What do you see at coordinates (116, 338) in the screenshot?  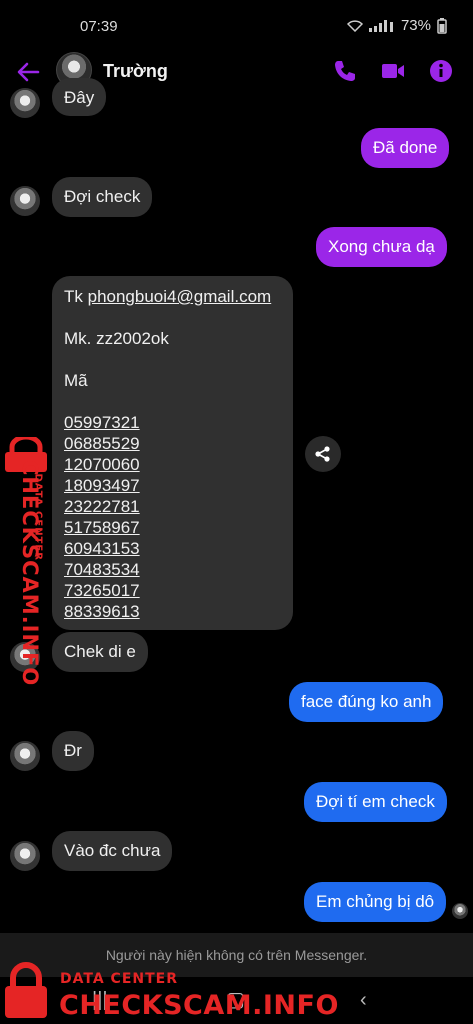 I see `password-line: Mk. zz2002ok` at bounding box center [116, 338].